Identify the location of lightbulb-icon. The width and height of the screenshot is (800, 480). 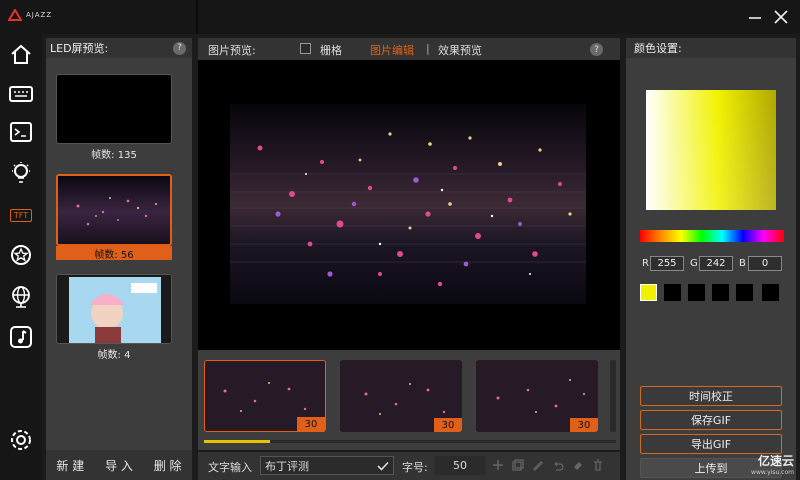
(21, 172).